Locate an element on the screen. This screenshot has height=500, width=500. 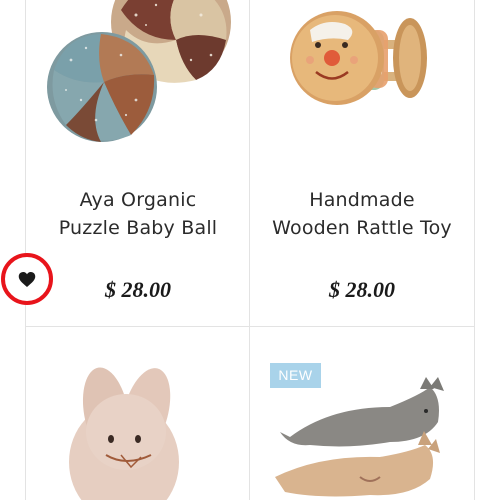
product-title-line: Puzzle Baby Ball is located at coordinates (138, 228).